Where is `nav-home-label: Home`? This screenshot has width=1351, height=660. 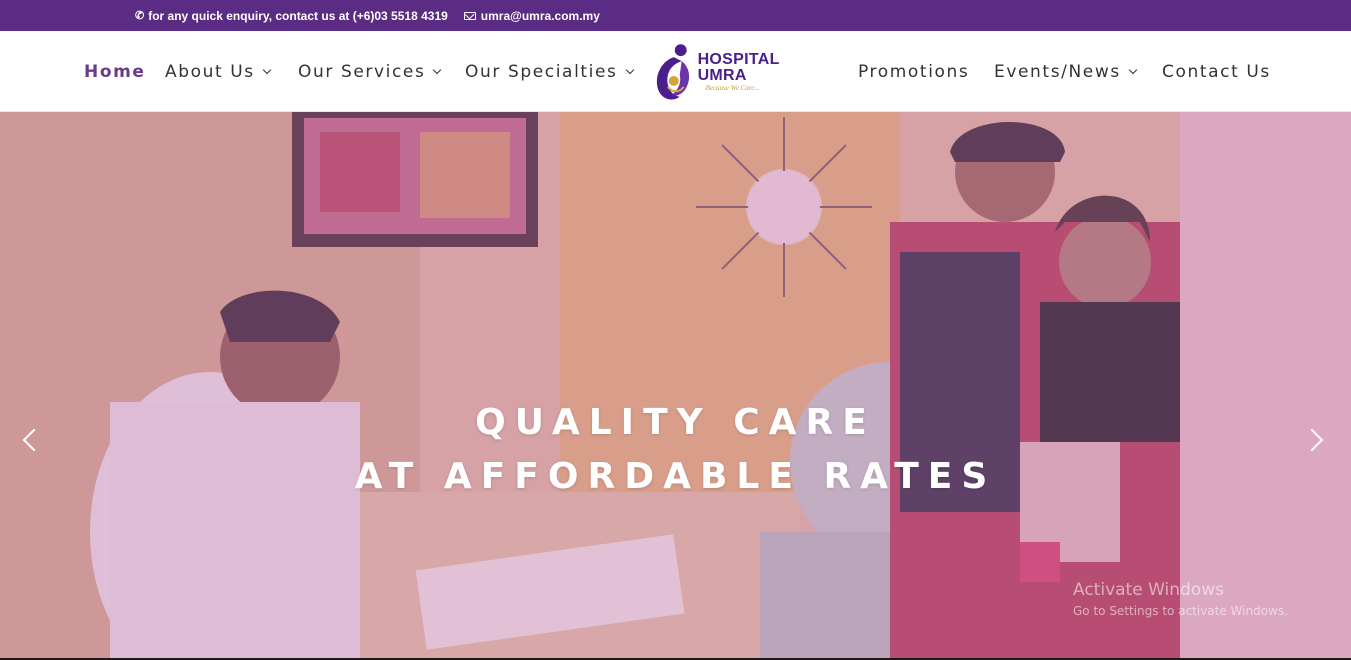
nav-home-label: Home is located at coordinates (115, 71).